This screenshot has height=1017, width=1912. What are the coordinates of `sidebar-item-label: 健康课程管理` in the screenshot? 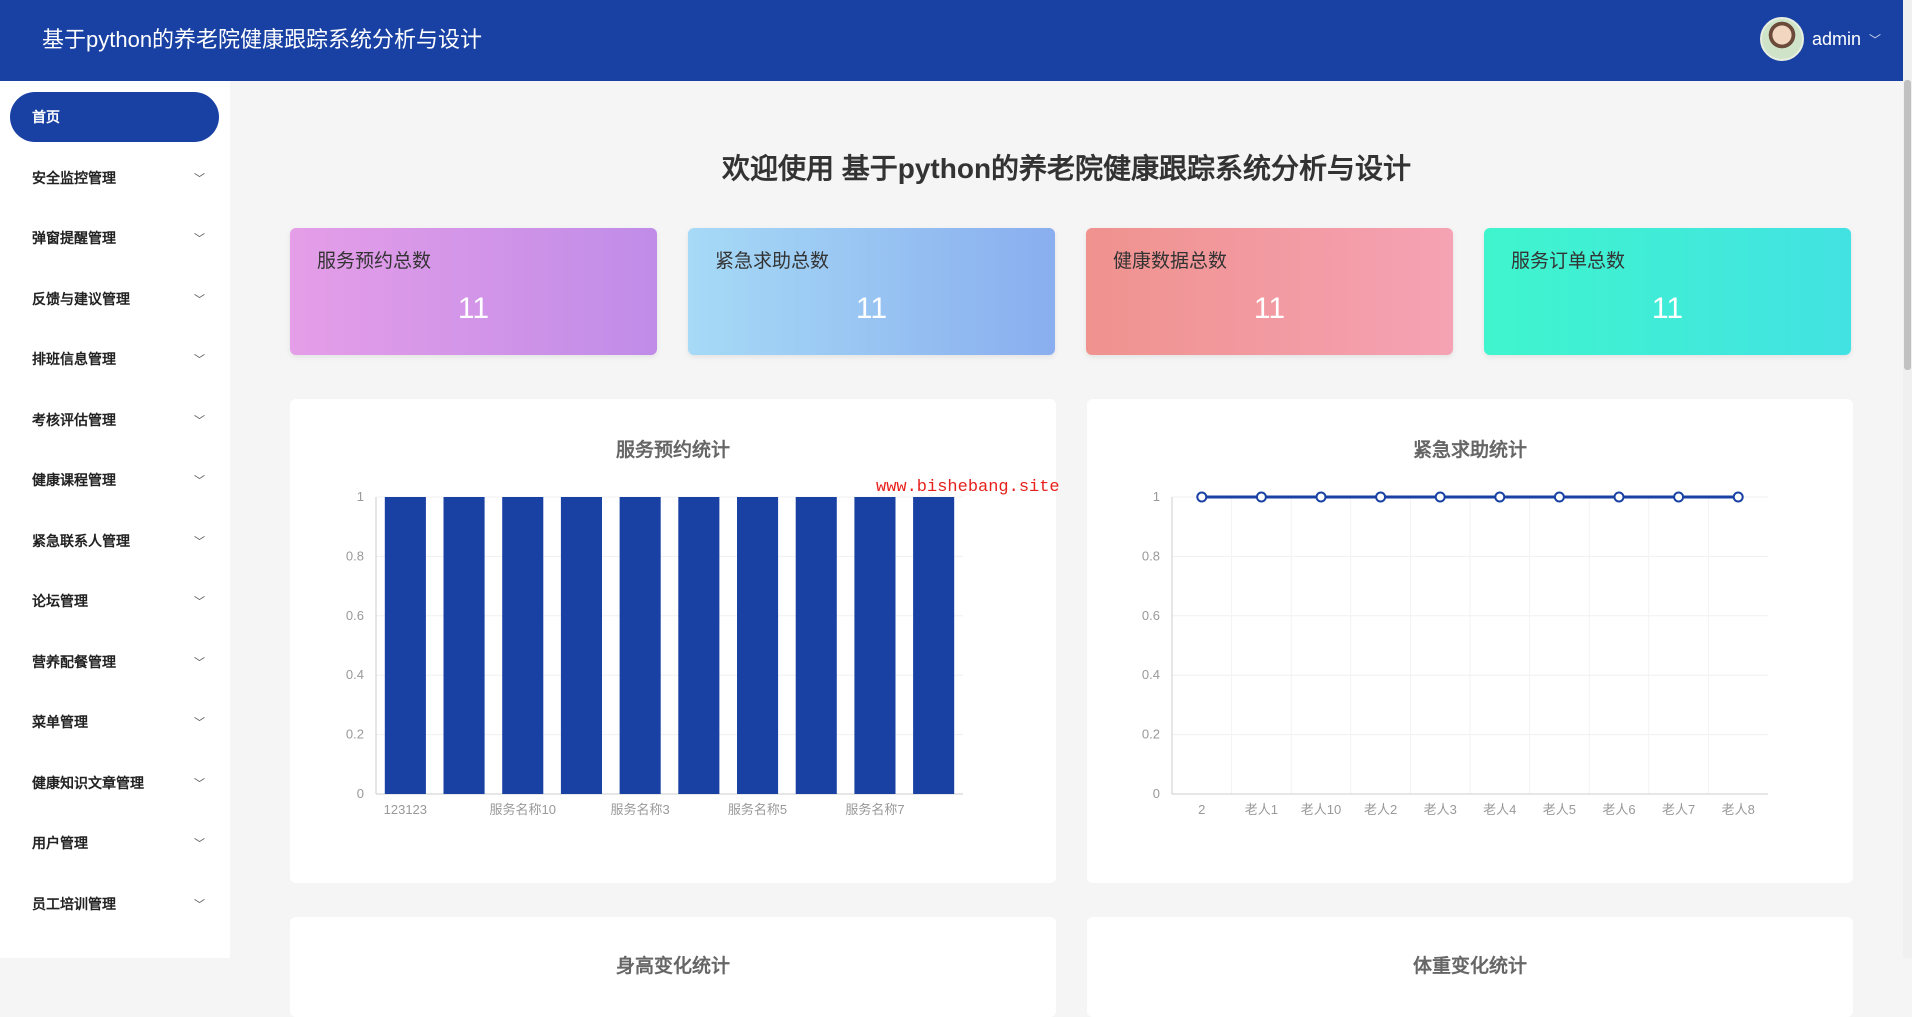 It's located at (74, 480).